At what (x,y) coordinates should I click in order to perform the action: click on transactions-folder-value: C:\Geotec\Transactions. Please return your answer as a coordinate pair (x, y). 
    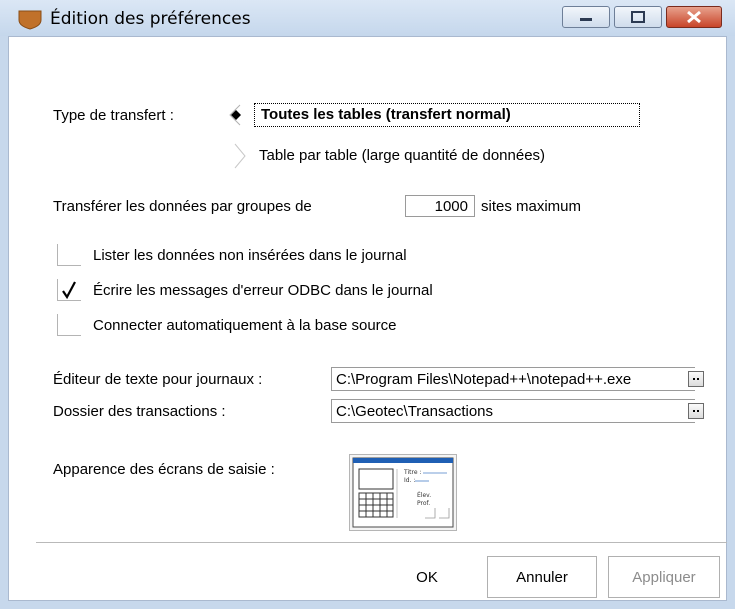
    Looking at the image, I should click on (415, 411).